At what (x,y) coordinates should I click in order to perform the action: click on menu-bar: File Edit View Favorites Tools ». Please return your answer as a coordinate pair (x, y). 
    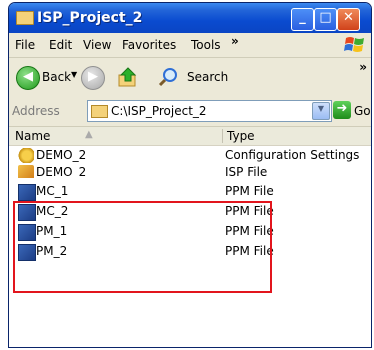
    Looking at the image, I should click on (190, 45).